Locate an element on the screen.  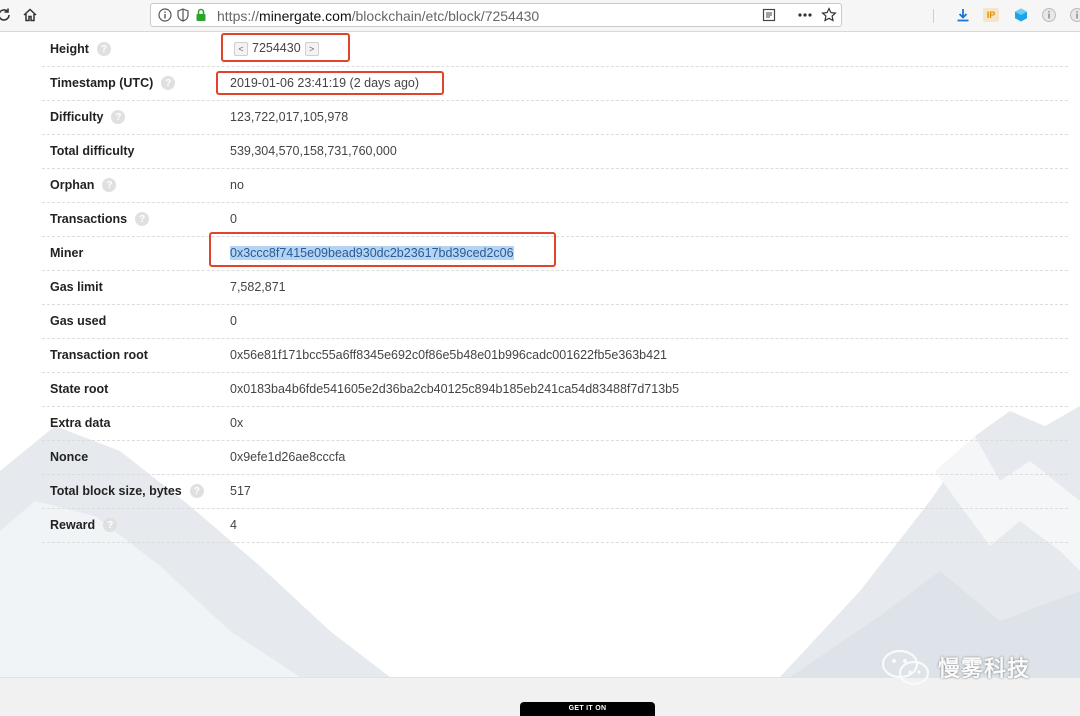
ip-extension-icon: IP is located at coordinates (991, 15).